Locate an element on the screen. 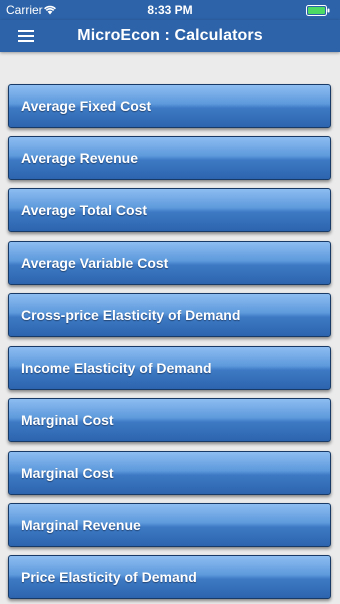  calculator-button-label: Average Total Cost is located at coordinates (84, 210).